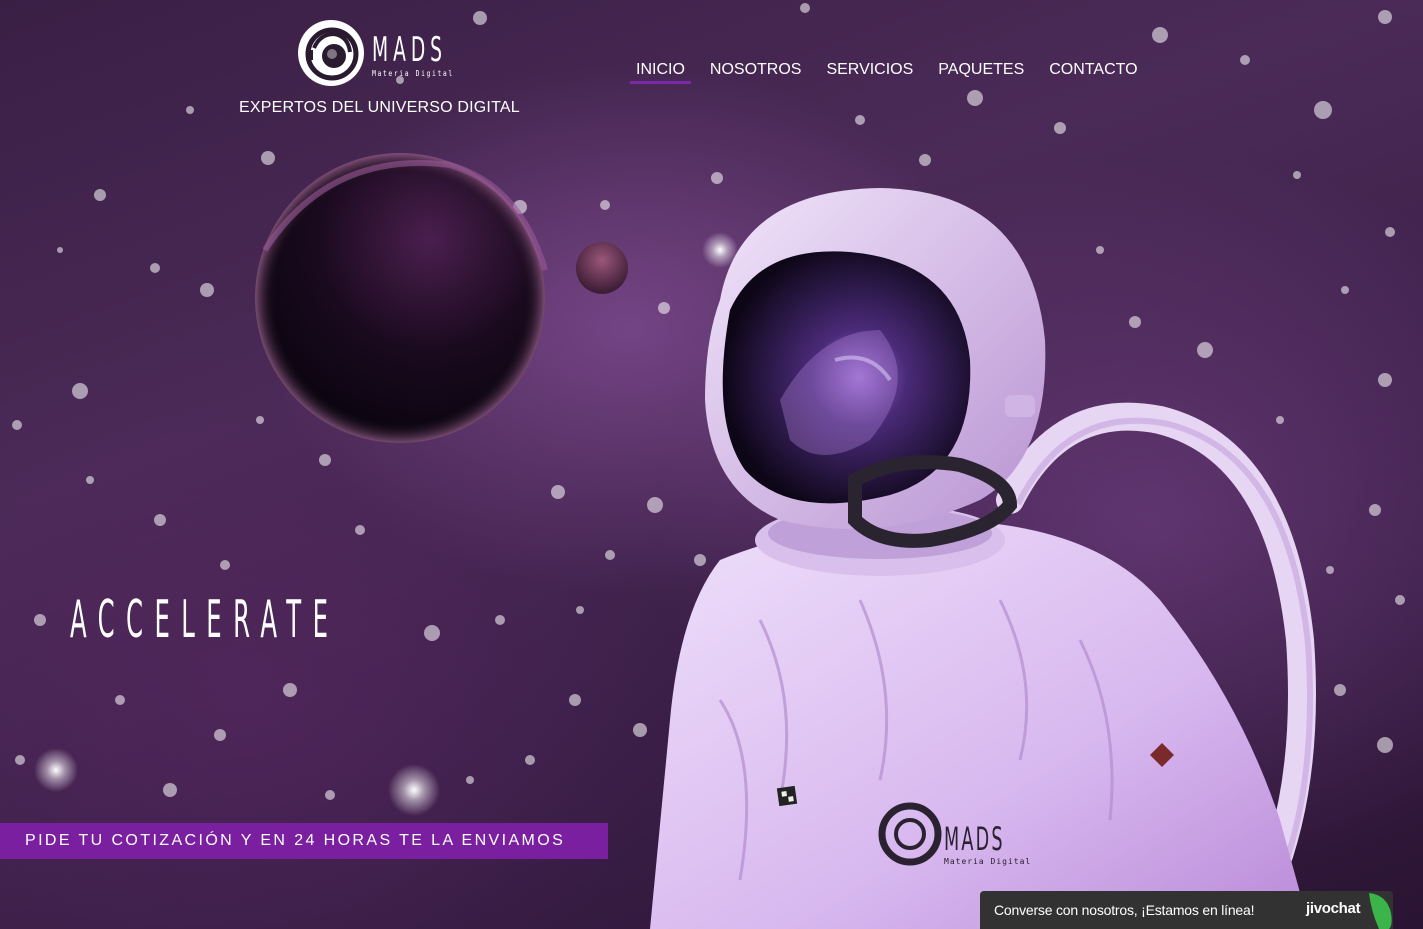  What do you see at coordinates (401, 298) in the screenshot?
I see `planet-graphic` at bounding box center [401, 298].